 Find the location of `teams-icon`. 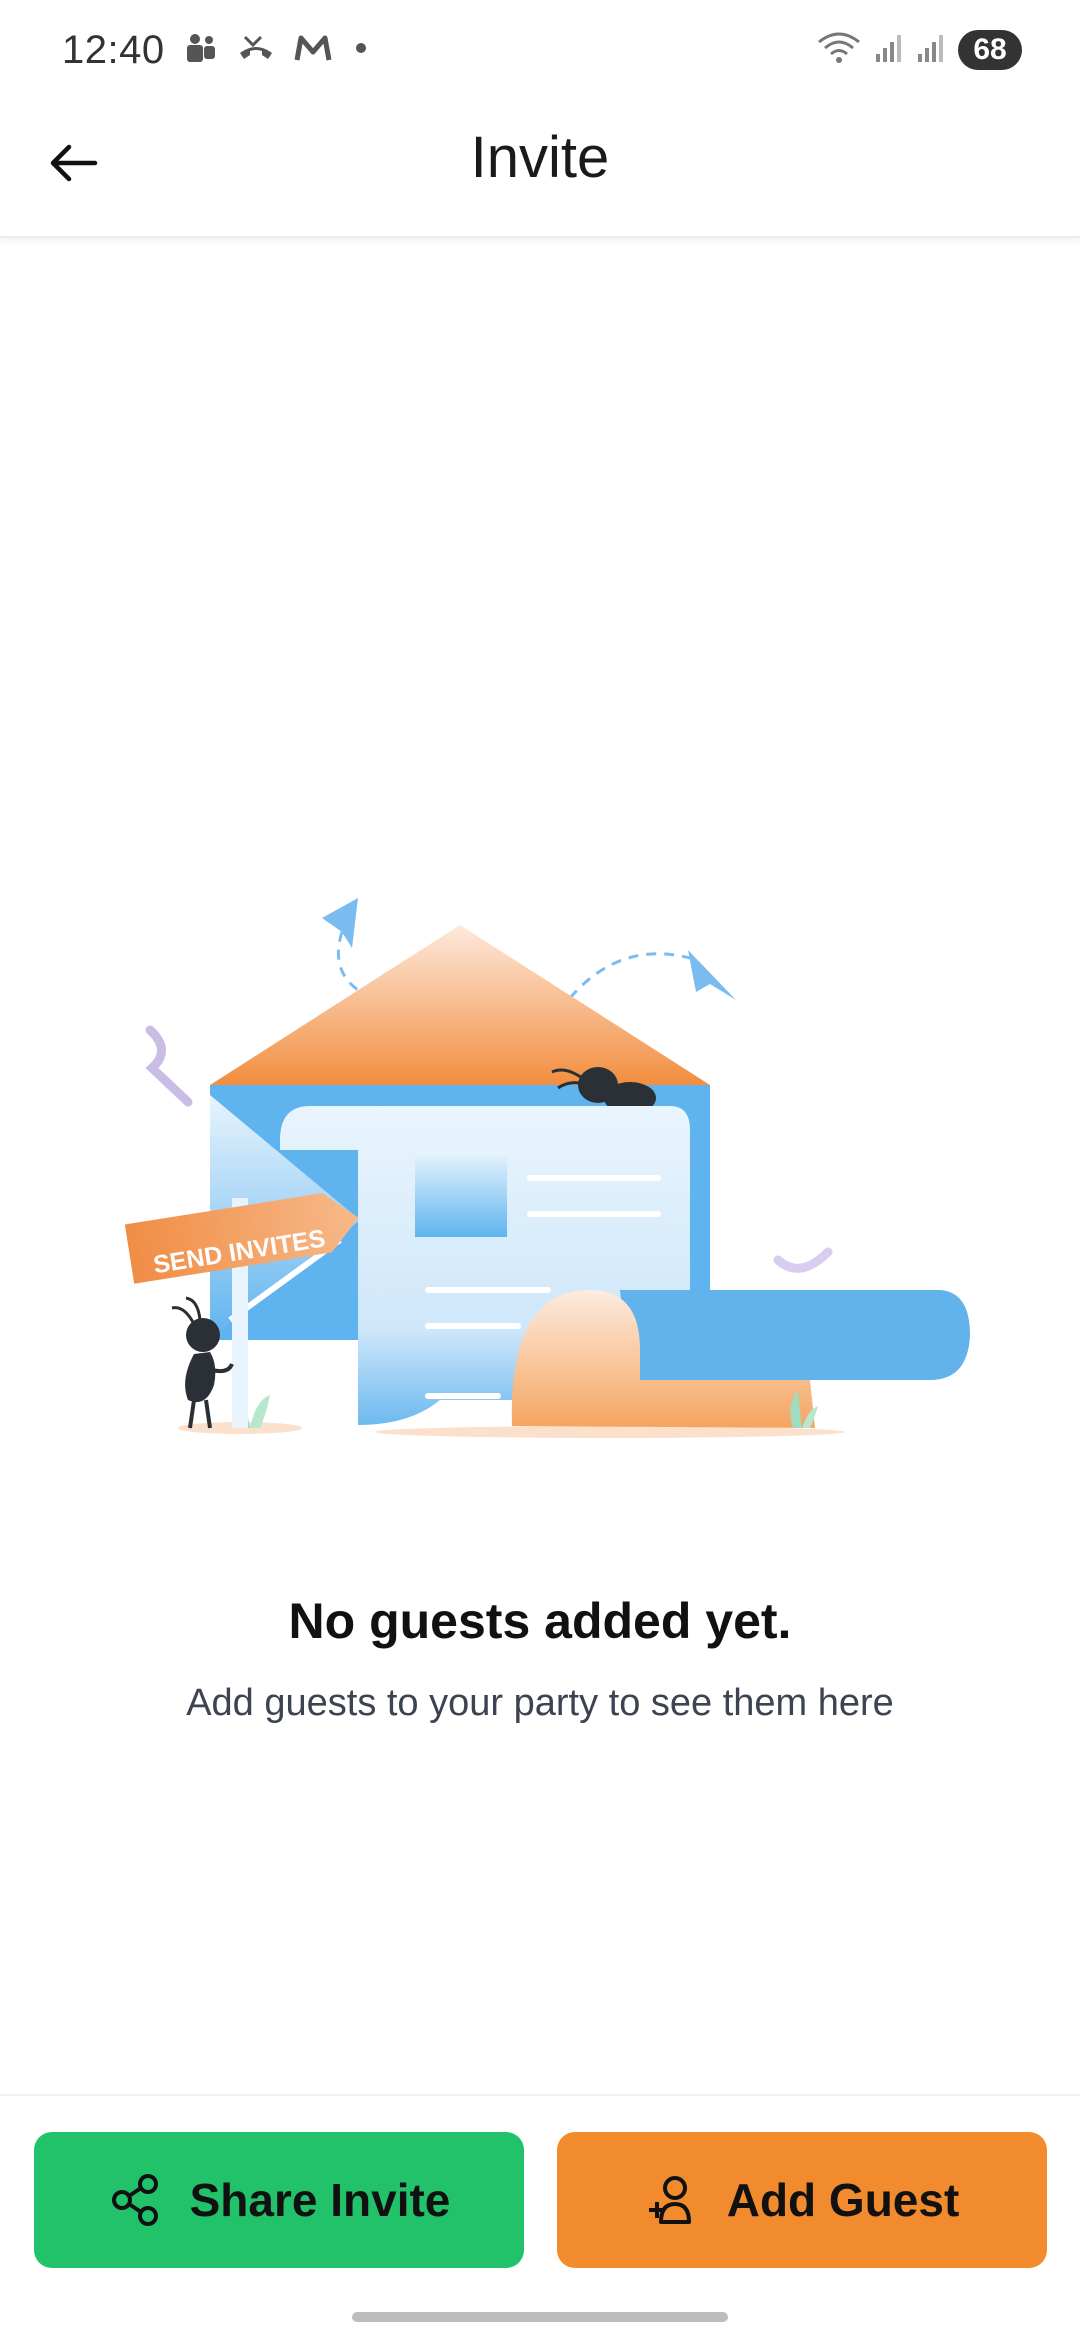

teams-icon is located at coordinates (201, 50).